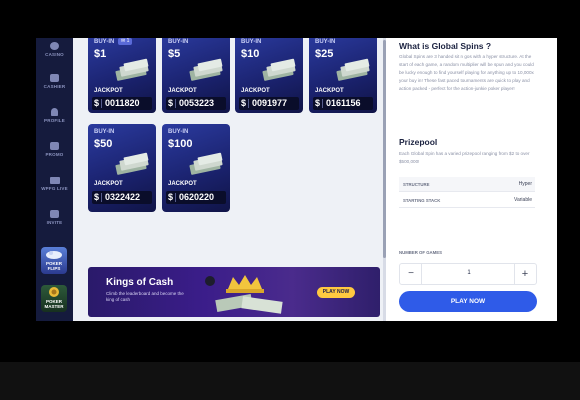 The width and height of the screenshot is (580, 400). Describe the element at coordinates (468, 301) in the screenshot. I see `play-now-button: PLAY NOW` at that location.